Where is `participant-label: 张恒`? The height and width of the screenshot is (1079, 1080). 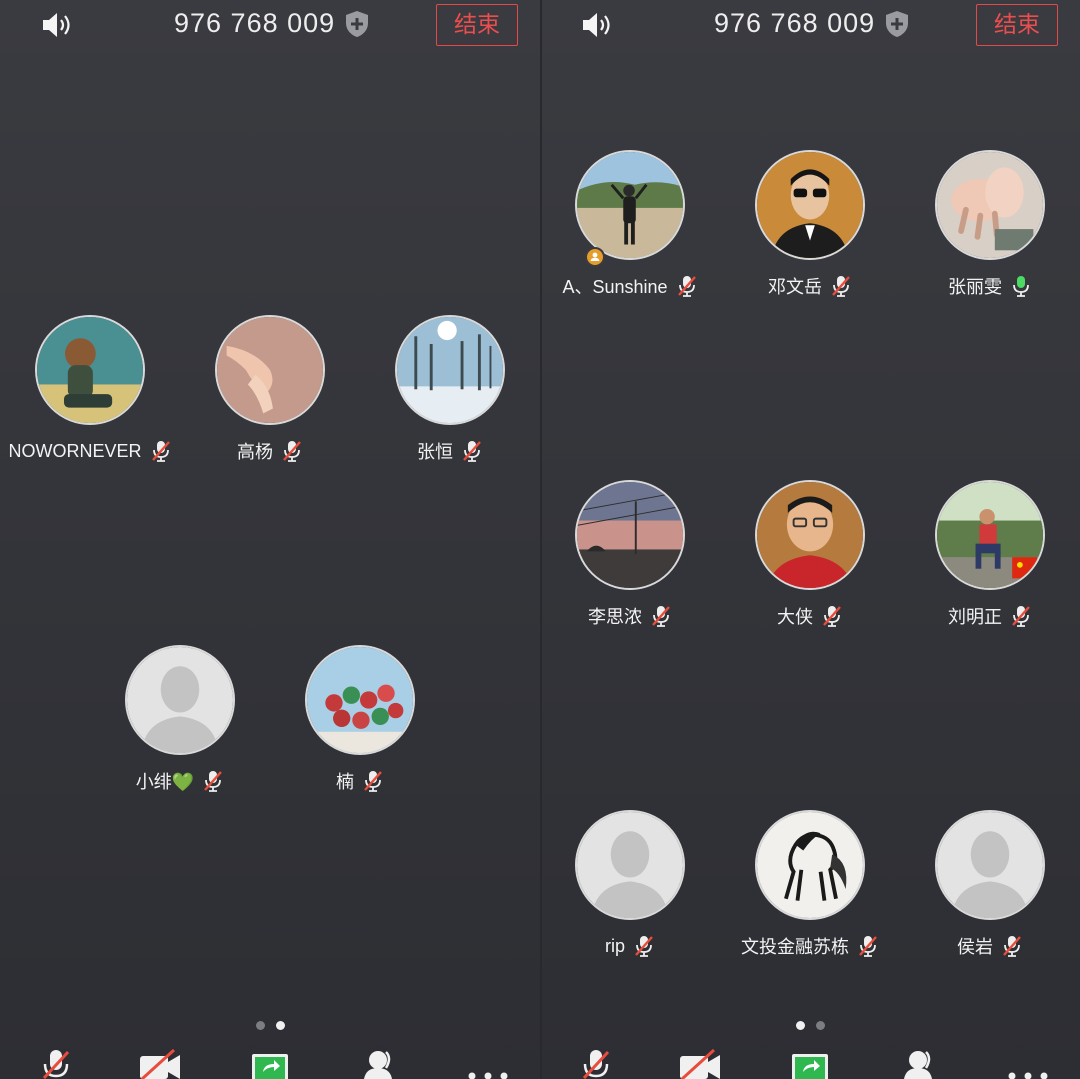 participant-label: 张恒 is located at coordinates (450, 451).